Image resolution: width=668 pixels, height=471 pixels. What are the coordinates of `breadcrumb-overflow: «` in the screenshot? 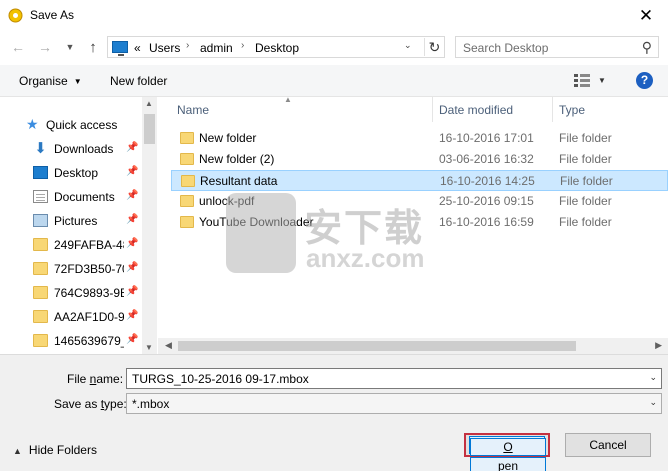 It's located at (137, 48).